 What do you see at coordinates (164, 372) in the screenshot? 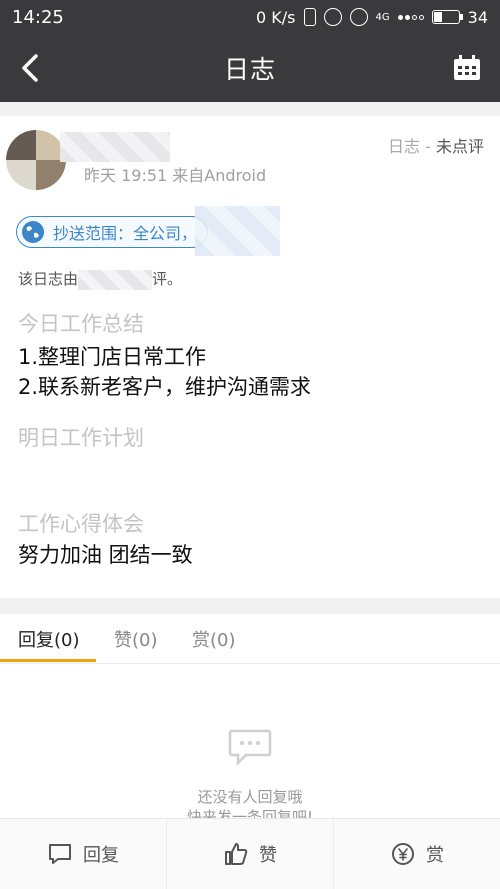
I see `section-body-today-summary: 1.整理门店日常工作 2.联系新老客户，维护沟通需求` at bounding box center [164, 372].